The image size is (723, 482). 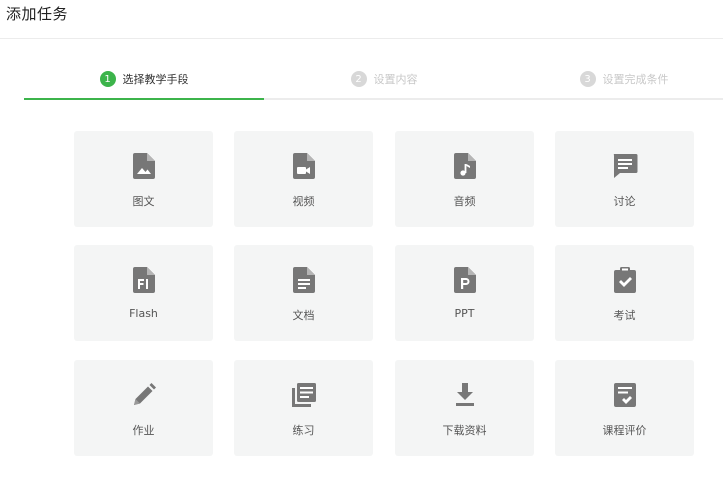 I want to click on step-3: 3 设置完成条件, so click(x=613, y=79).